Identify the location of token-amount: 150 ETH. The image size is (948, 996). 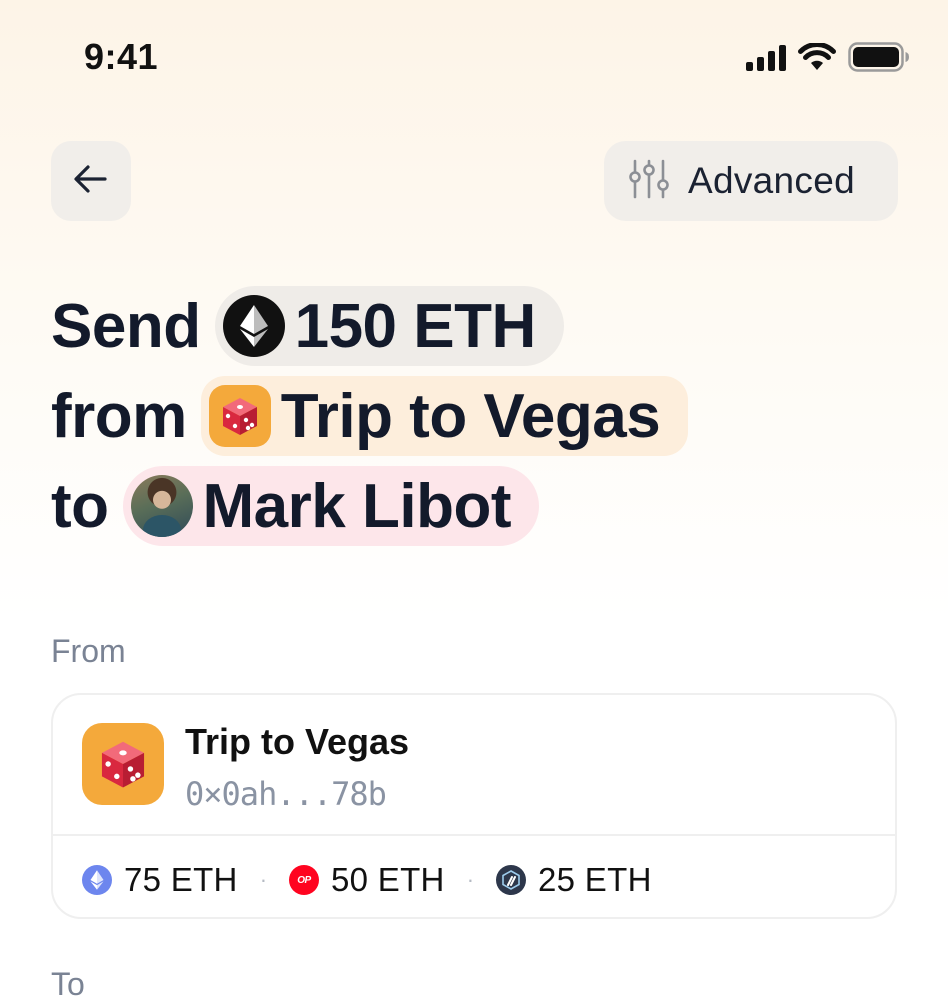
(415, 326).